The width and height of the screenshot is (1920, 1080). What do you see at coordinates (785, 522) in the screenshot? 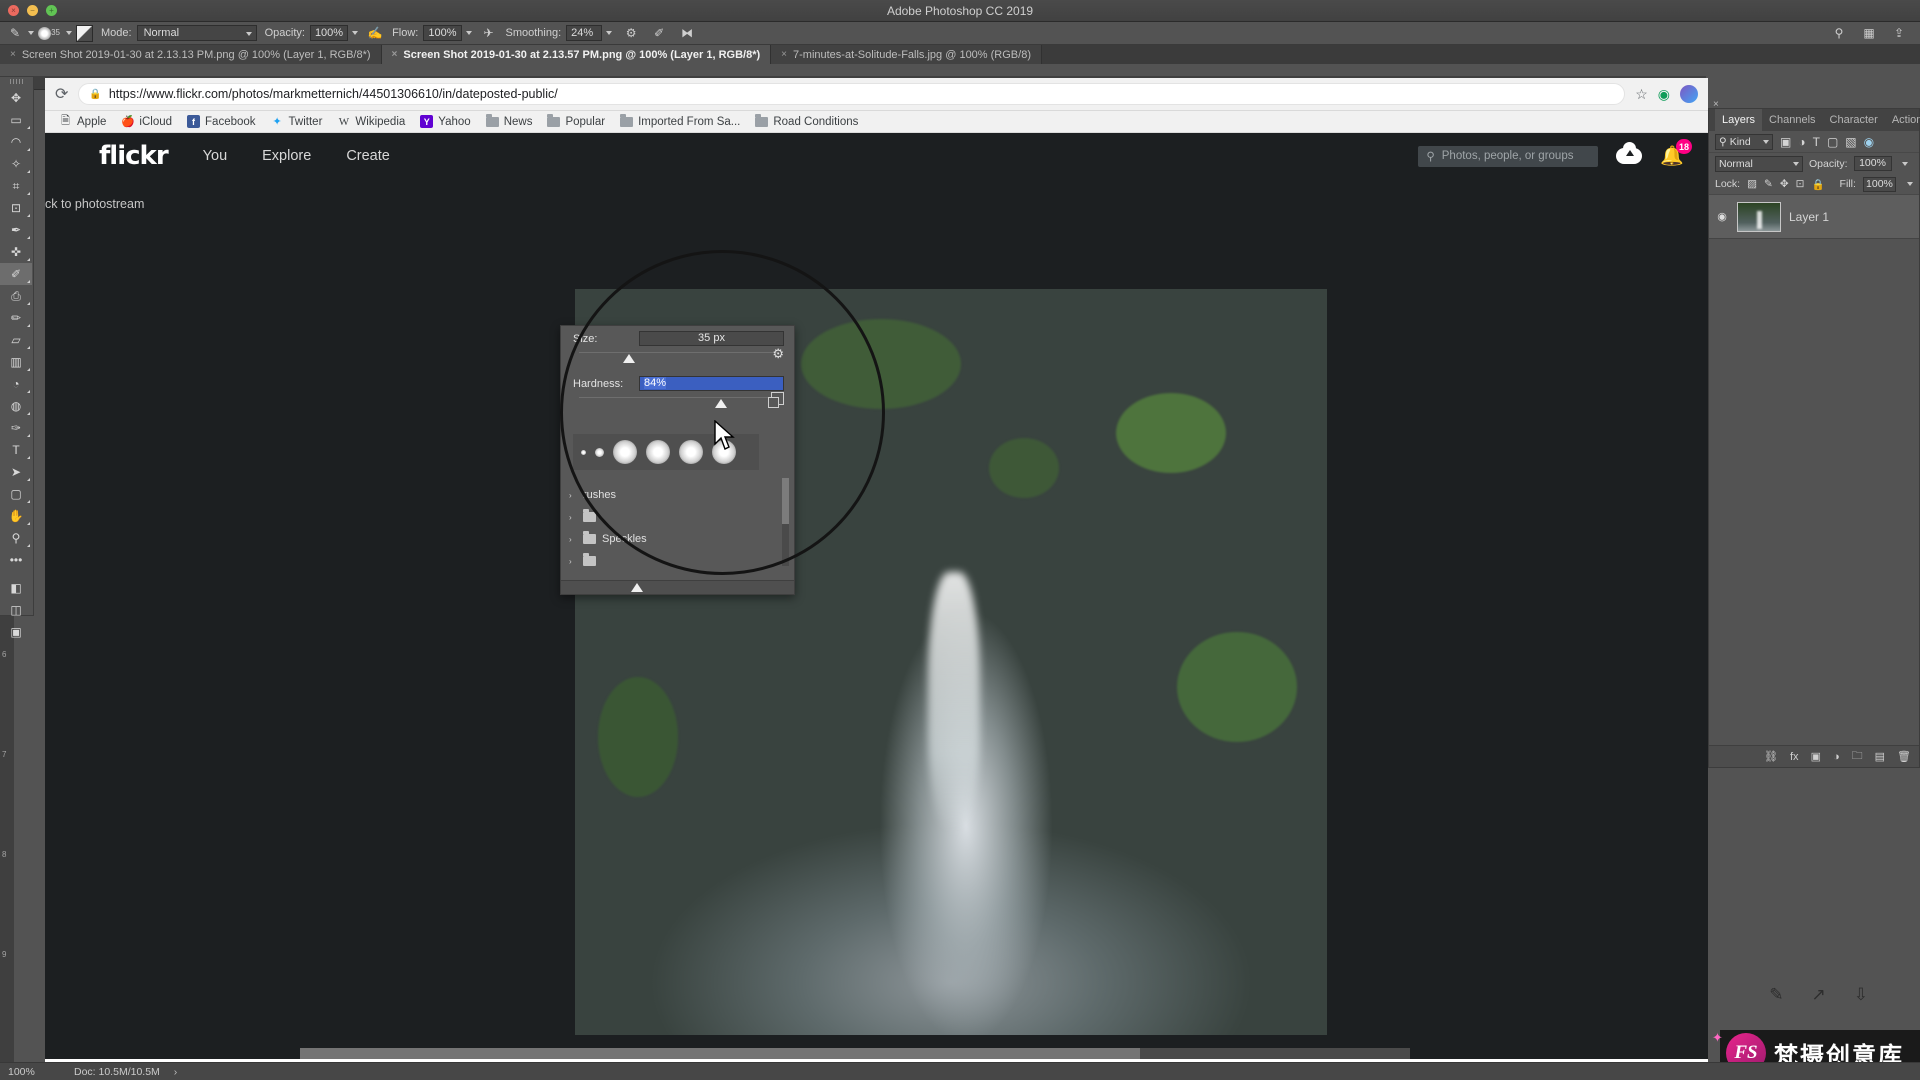
I see `brush-list-scrollbar` at bounding box center [785, 522].